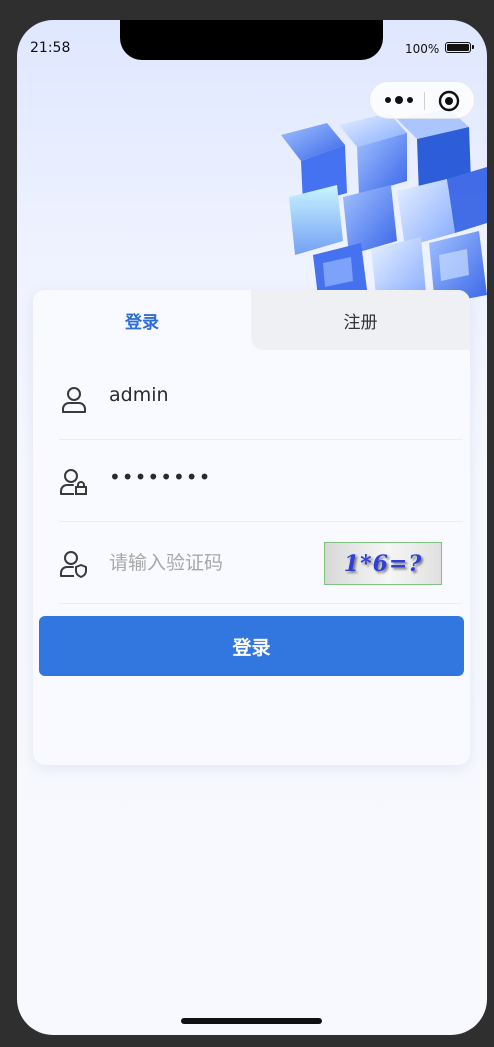 This screenshot has width=494, height=1047. Describe the element at coordinates (422, 49) in the screenshot. I see `battery-percent: 100%` at that location.